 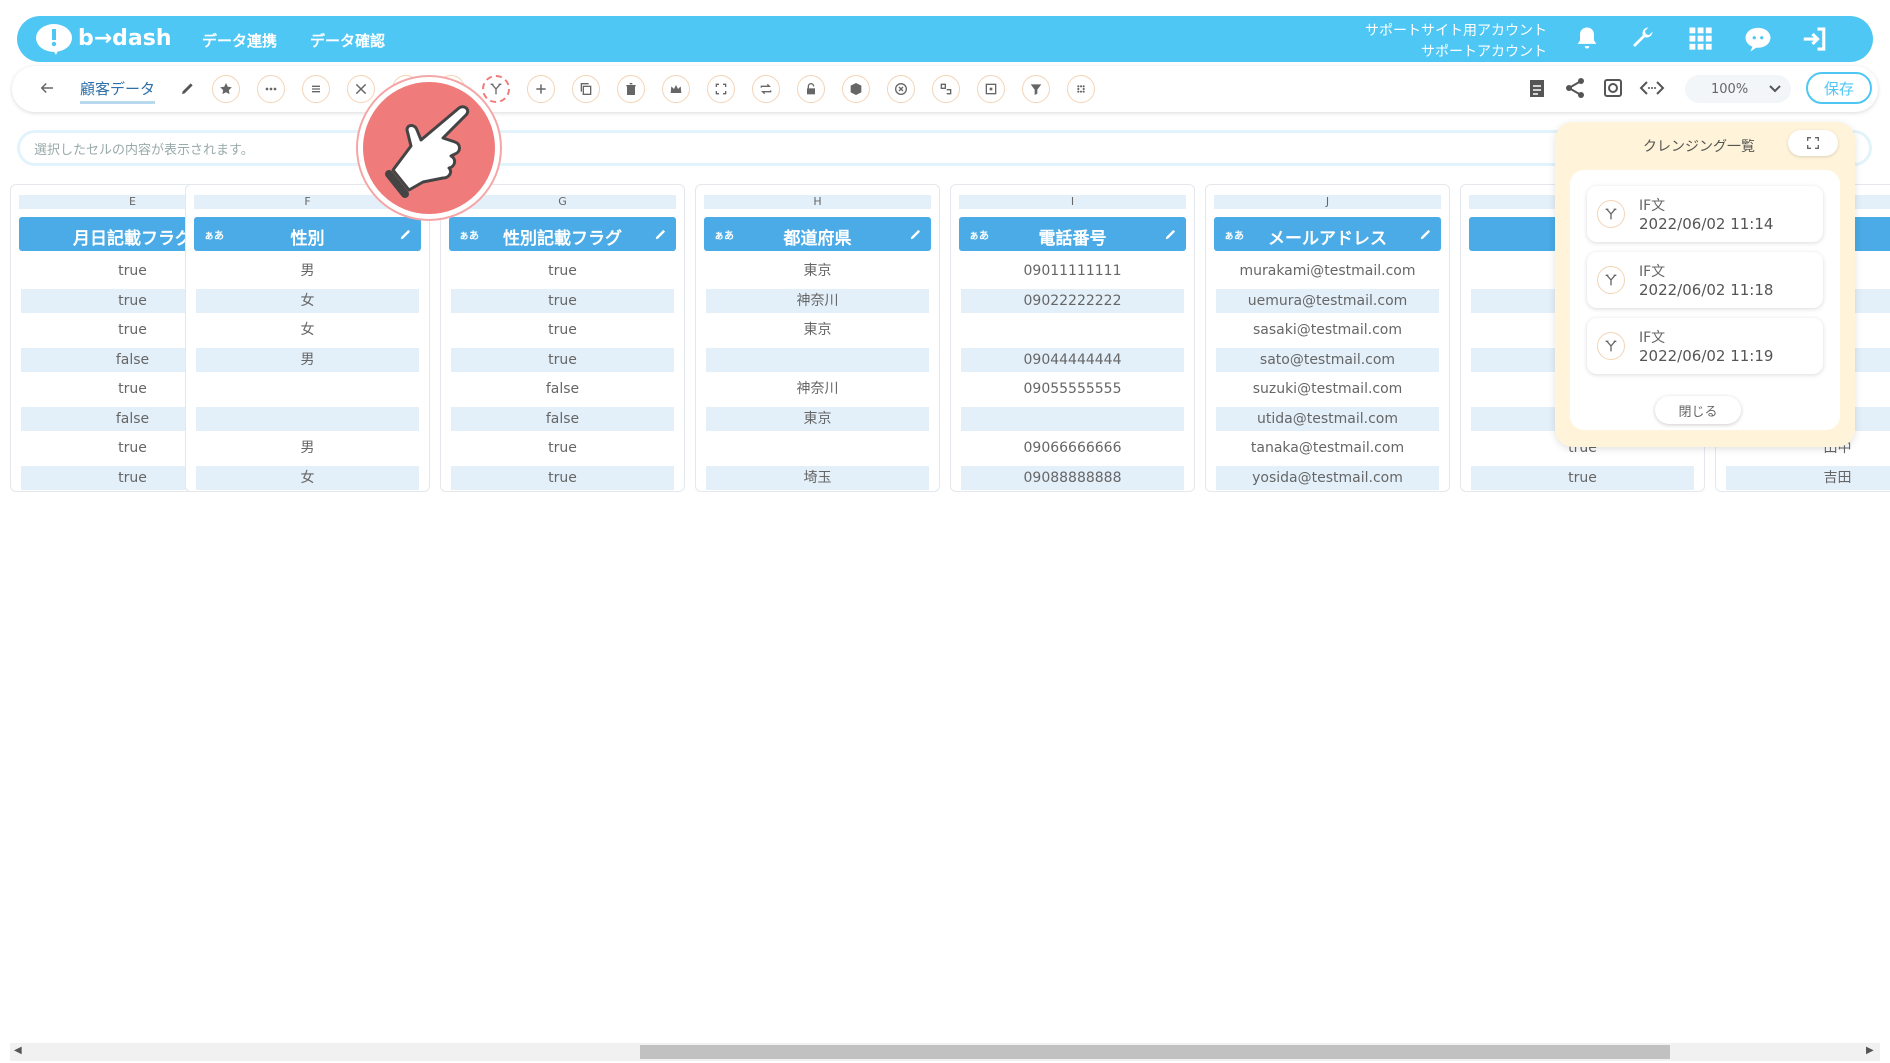 What do you see at coordinates (307, 234) in the screenshot?
I see `column-header: ぁあ 性別` at bounding box center [307, 234].